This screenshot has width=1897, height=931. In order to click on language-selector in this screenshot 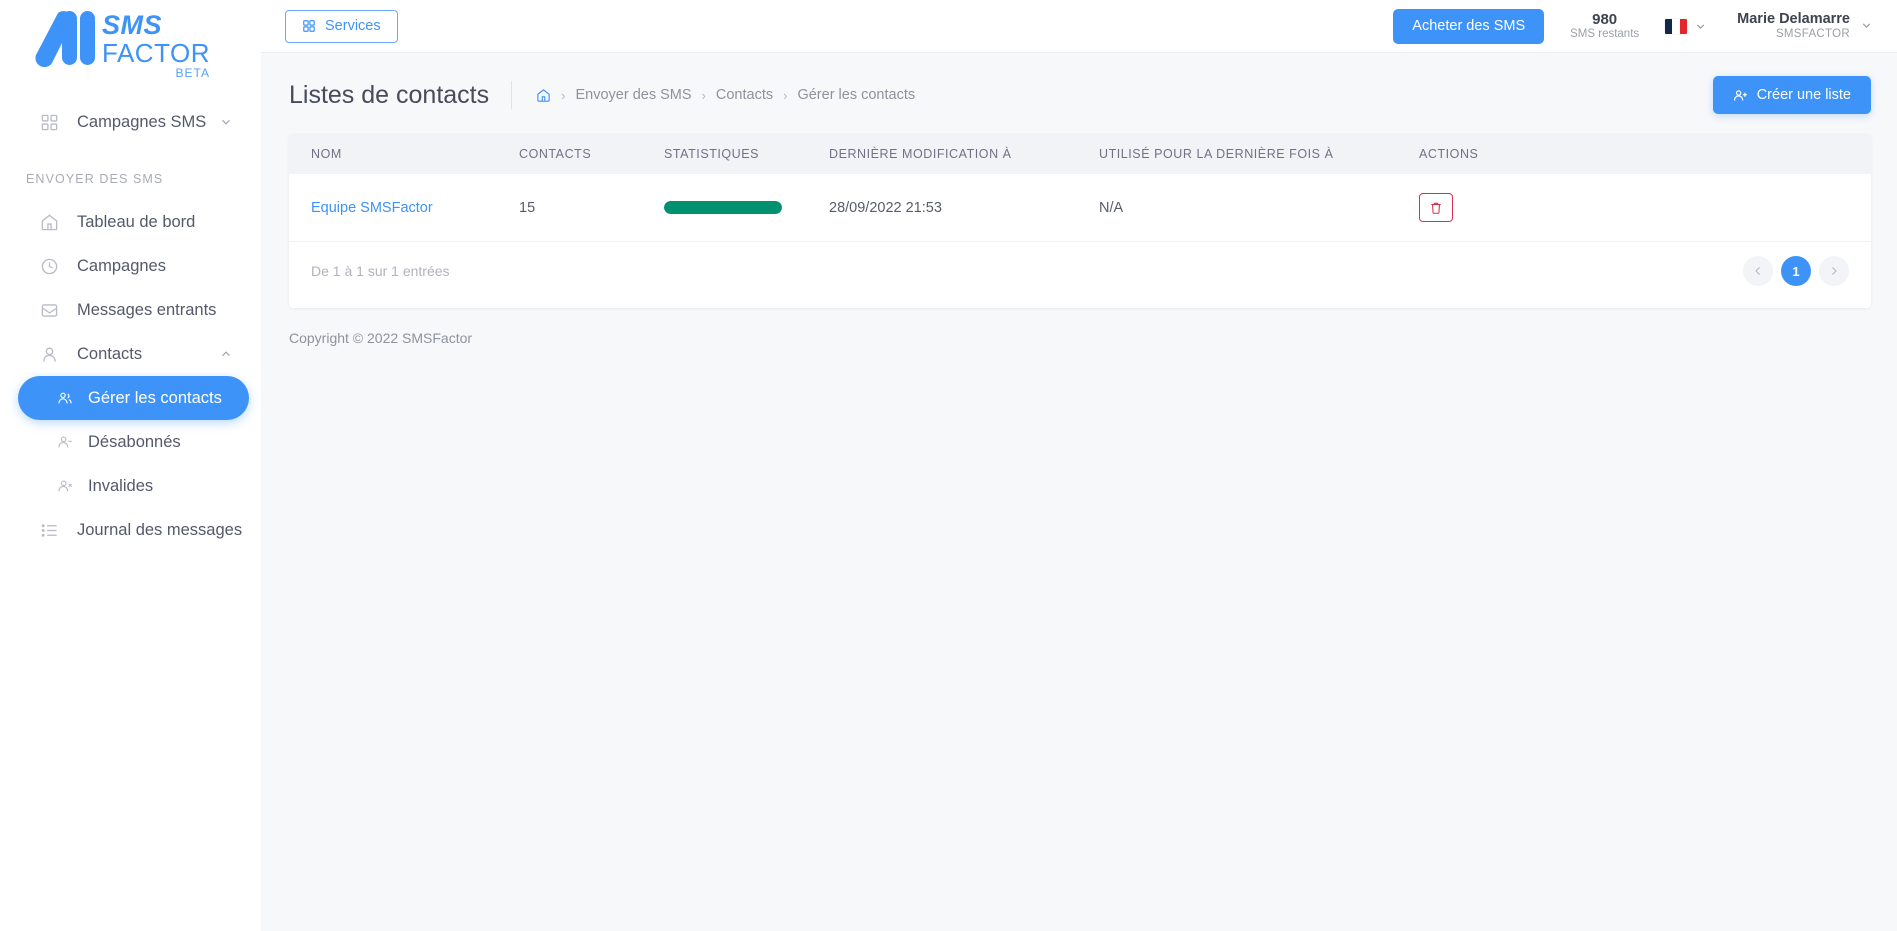, I will do `click(1686, 26)`.